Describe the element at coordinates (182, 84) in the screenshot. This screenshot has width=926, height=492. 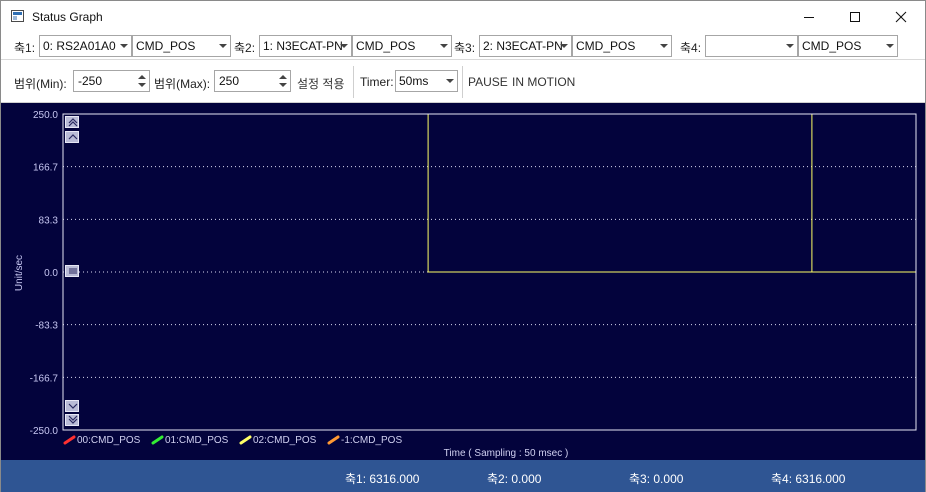
I see `range-max-label: 범위(Max):` at that location.